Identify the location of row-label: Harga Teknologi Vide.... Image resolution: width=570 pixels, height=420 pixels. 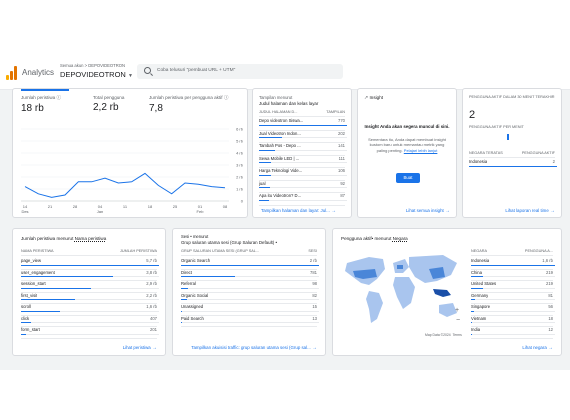
(281, 170).